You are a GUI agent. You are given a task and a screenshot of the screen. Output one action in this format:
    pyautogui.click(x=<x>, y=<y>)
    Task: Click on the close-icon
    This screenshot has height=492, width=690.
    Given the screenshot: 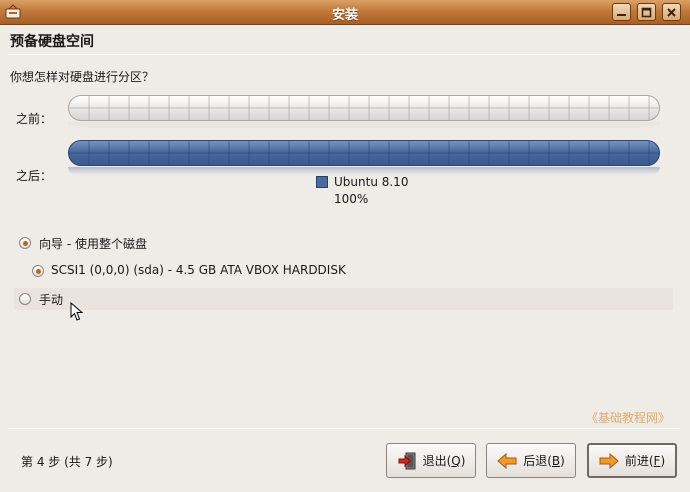 What is the action you would take?
    pyautogui.click(x=671, y=12)
    